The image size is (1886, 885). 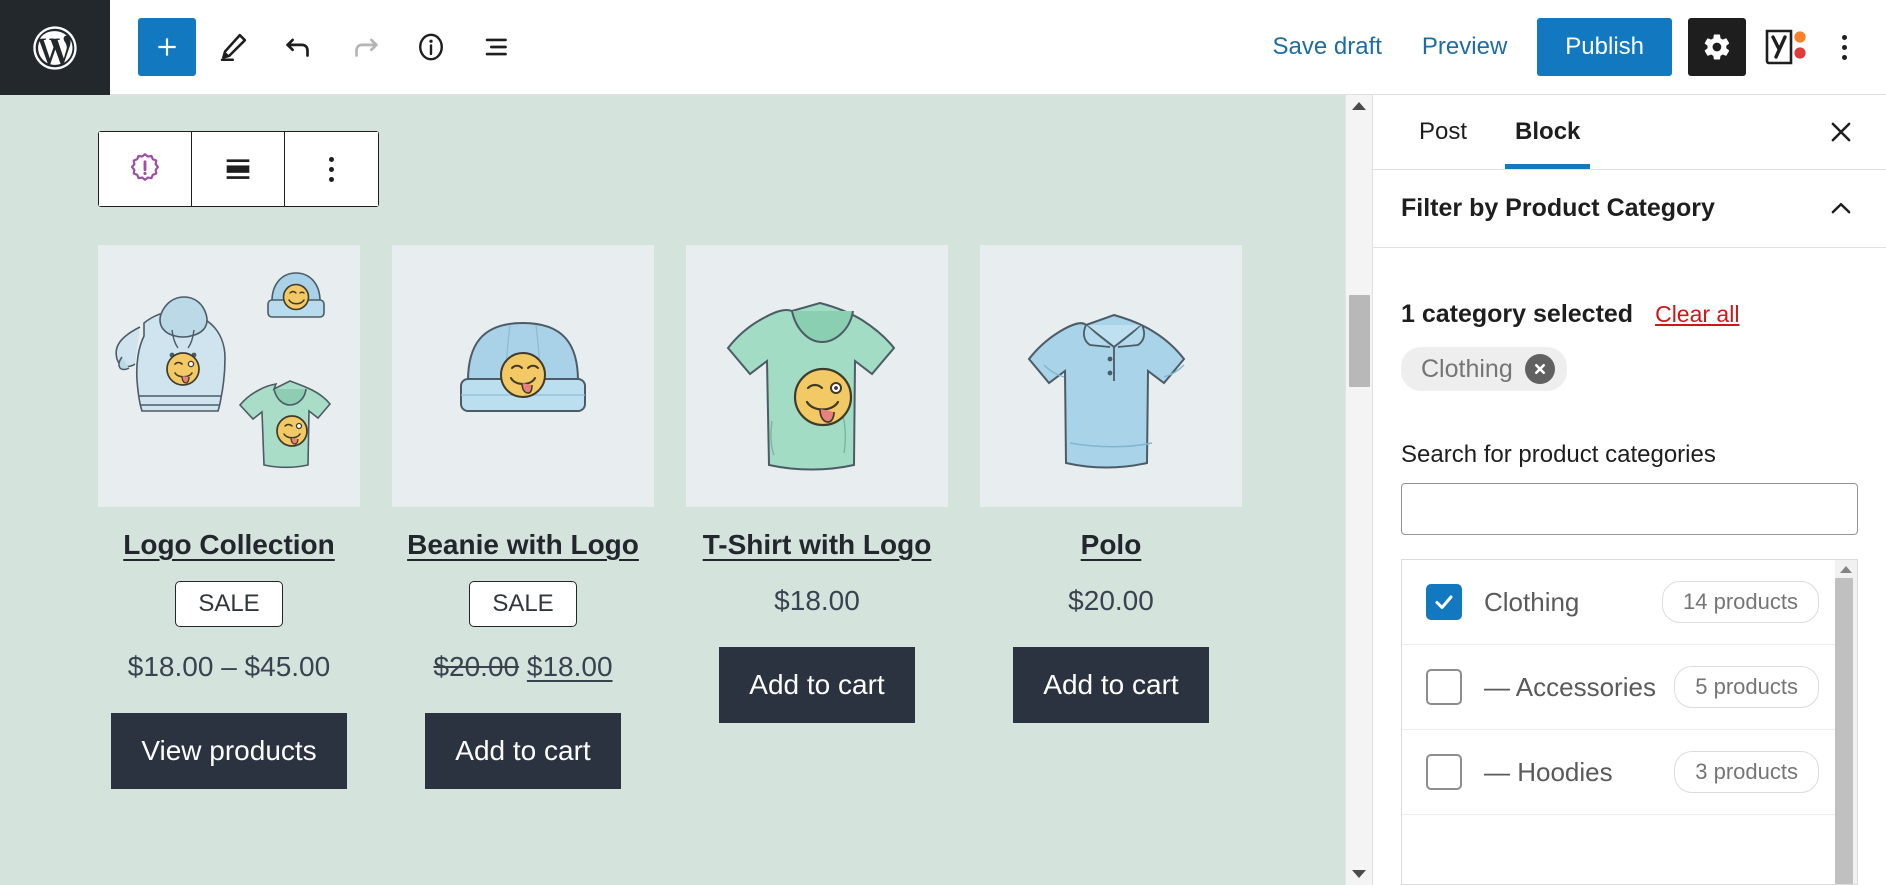 What do you see at coordinates (1547, 132) in the screenshot?
I see `tab-block: Block` at bounding box center [1547, 132].